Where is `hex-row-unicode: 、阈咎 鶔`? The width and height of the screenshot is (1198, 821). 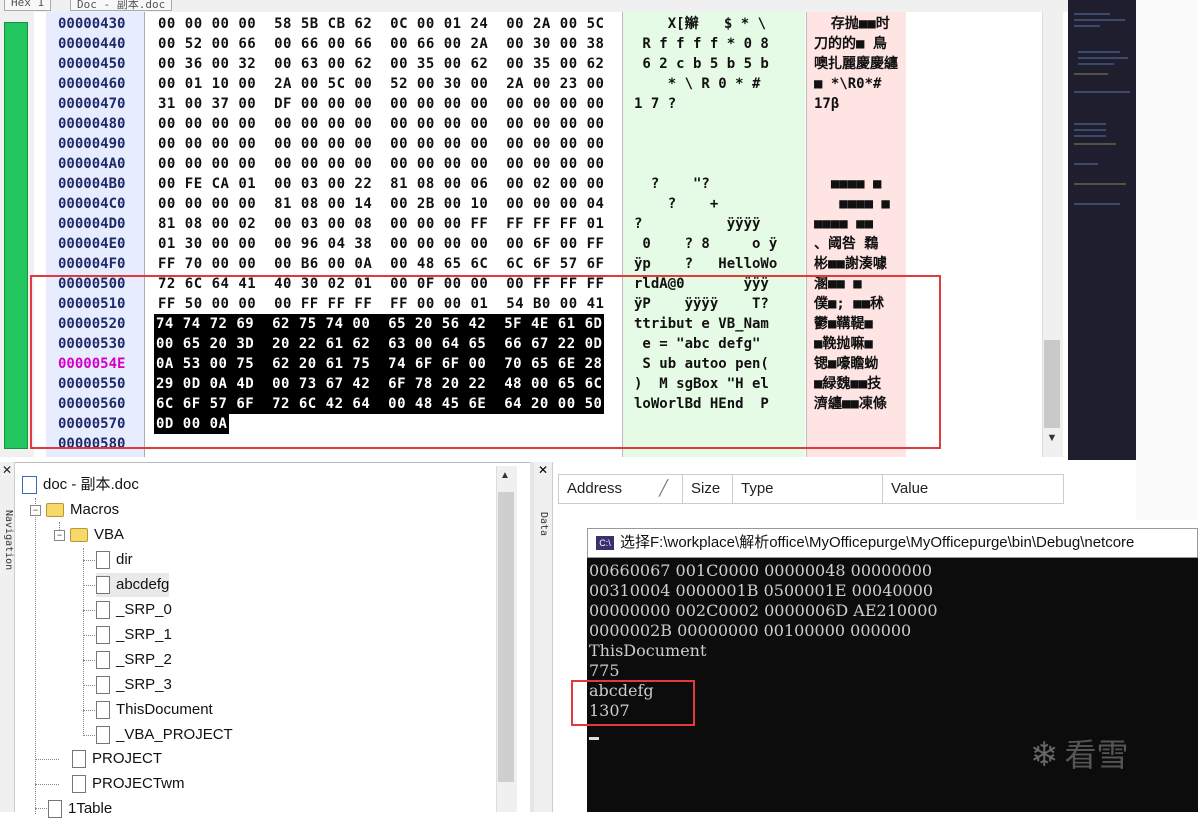
hex-row-unicode: 、阈咎 鶔 is located at coordinates (846, 244).